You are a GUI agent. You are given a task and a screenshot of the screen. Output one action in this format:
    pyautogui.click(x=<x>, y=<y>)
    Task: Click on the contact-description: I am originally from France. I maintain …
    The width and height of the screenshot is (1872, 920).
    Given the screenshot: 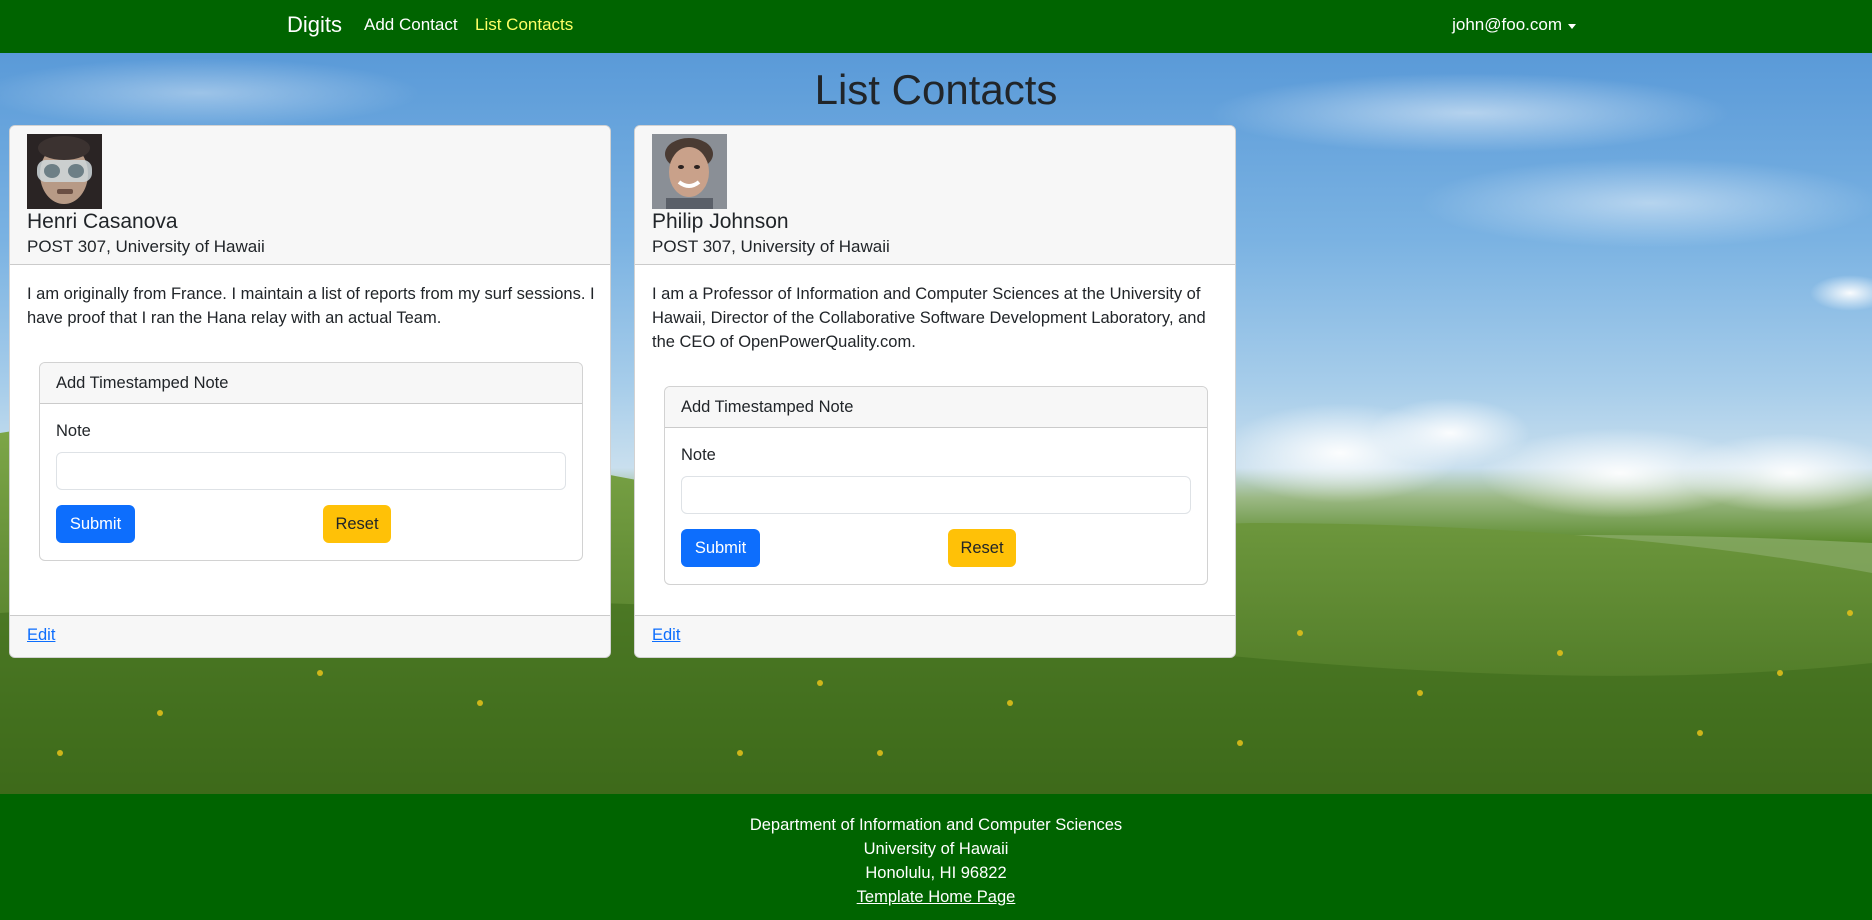 What is the action you would take?
    pyautogui.click(x=311, y=306)
    